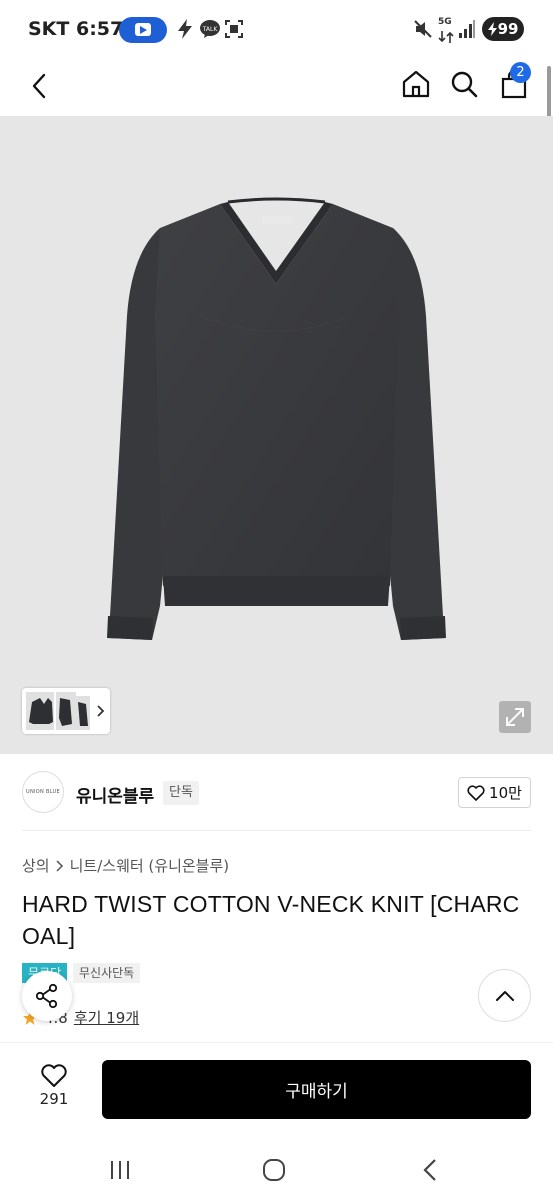  I want to click on share-button, so click(47, 996).